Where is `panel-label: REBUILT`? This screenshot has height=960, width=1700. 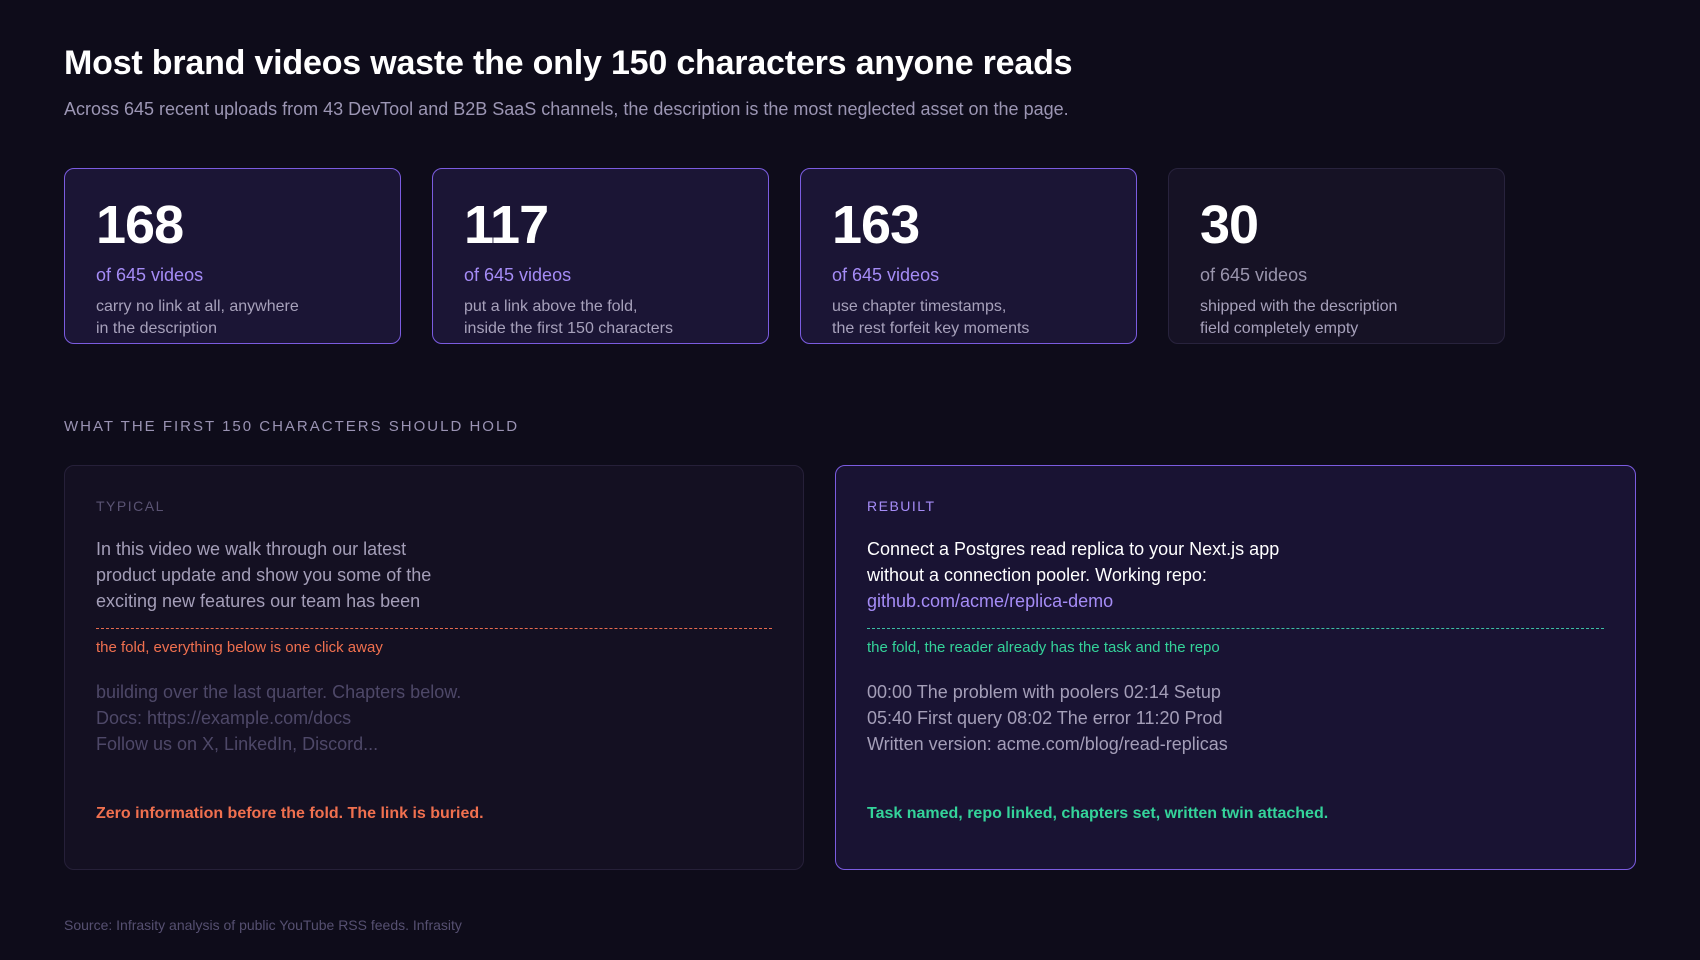 panel-label: REBUILT is located at coordinates (901, 506).